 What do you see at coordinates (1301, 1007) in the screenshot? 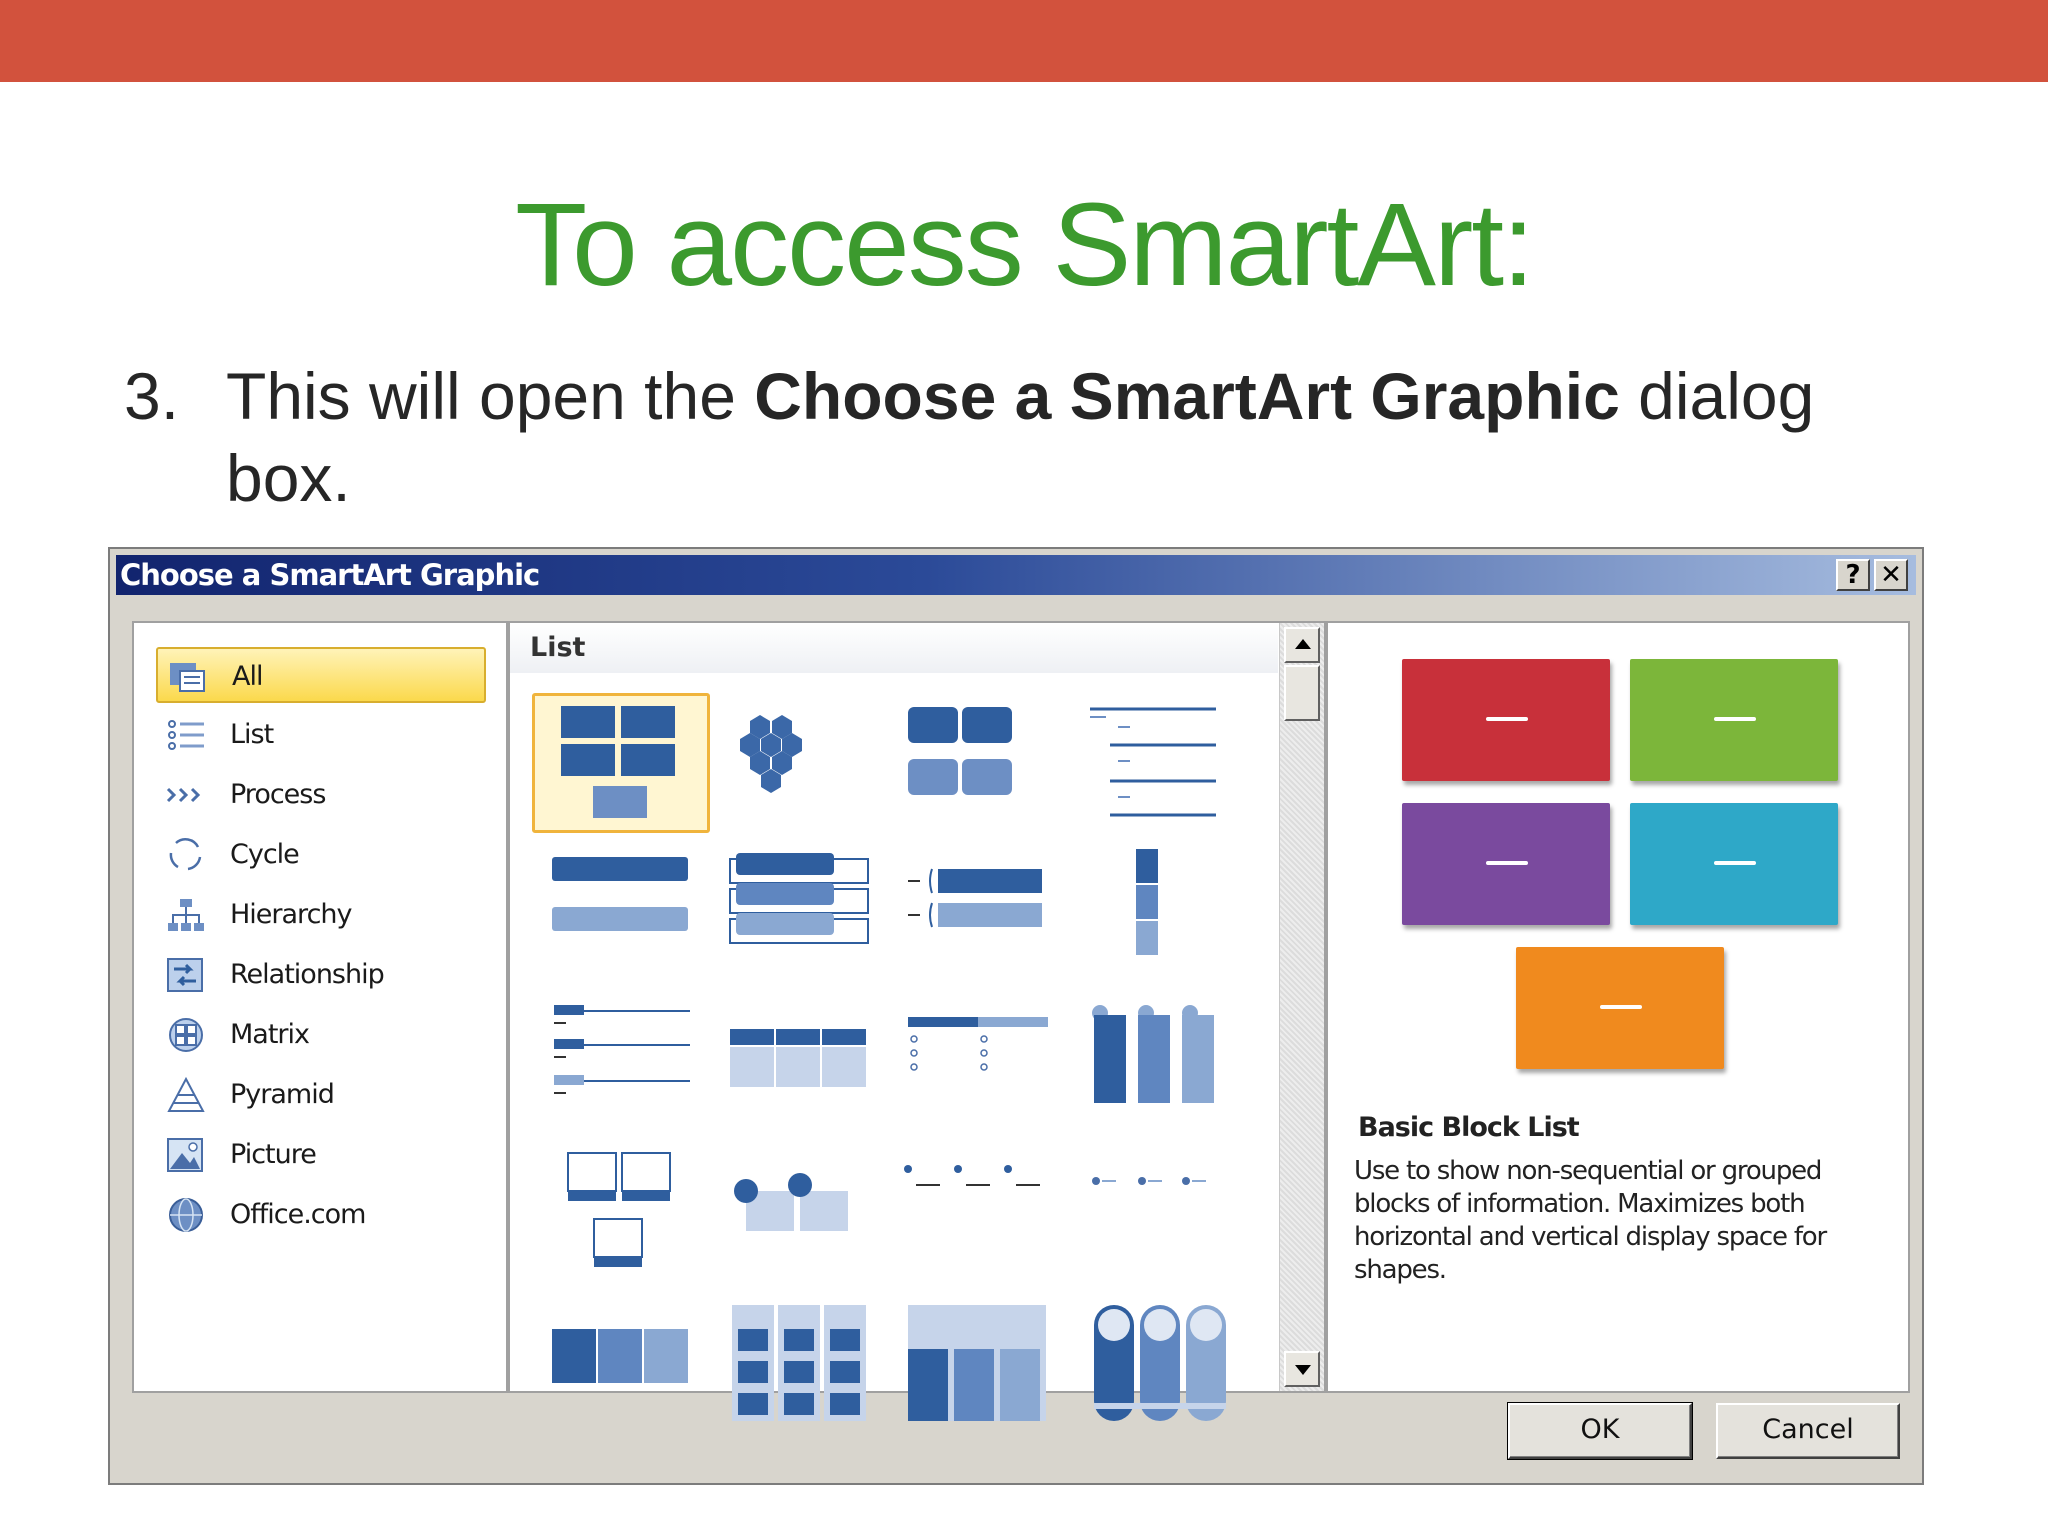
I see `gallery-scrollbar` at bounding box center [1301, 1007].